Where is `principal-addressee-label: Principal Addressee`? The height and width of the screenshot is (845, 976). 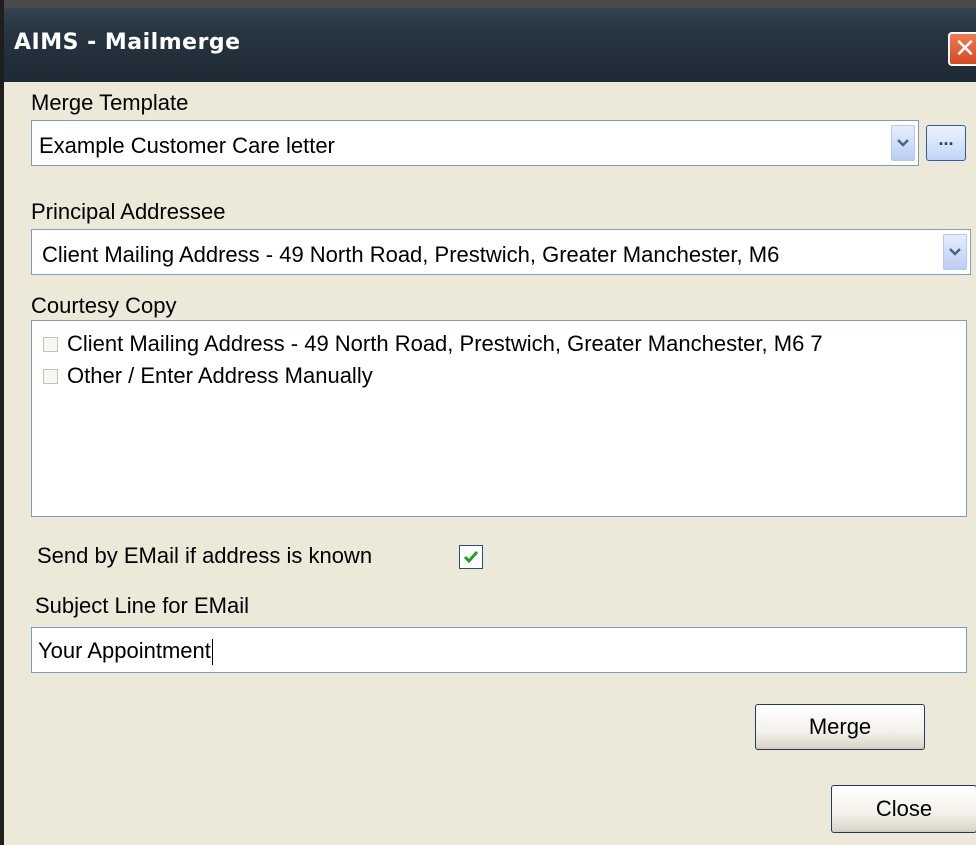
principal-addressee-label: Principal Addressee is located at coordinates (128, 211).